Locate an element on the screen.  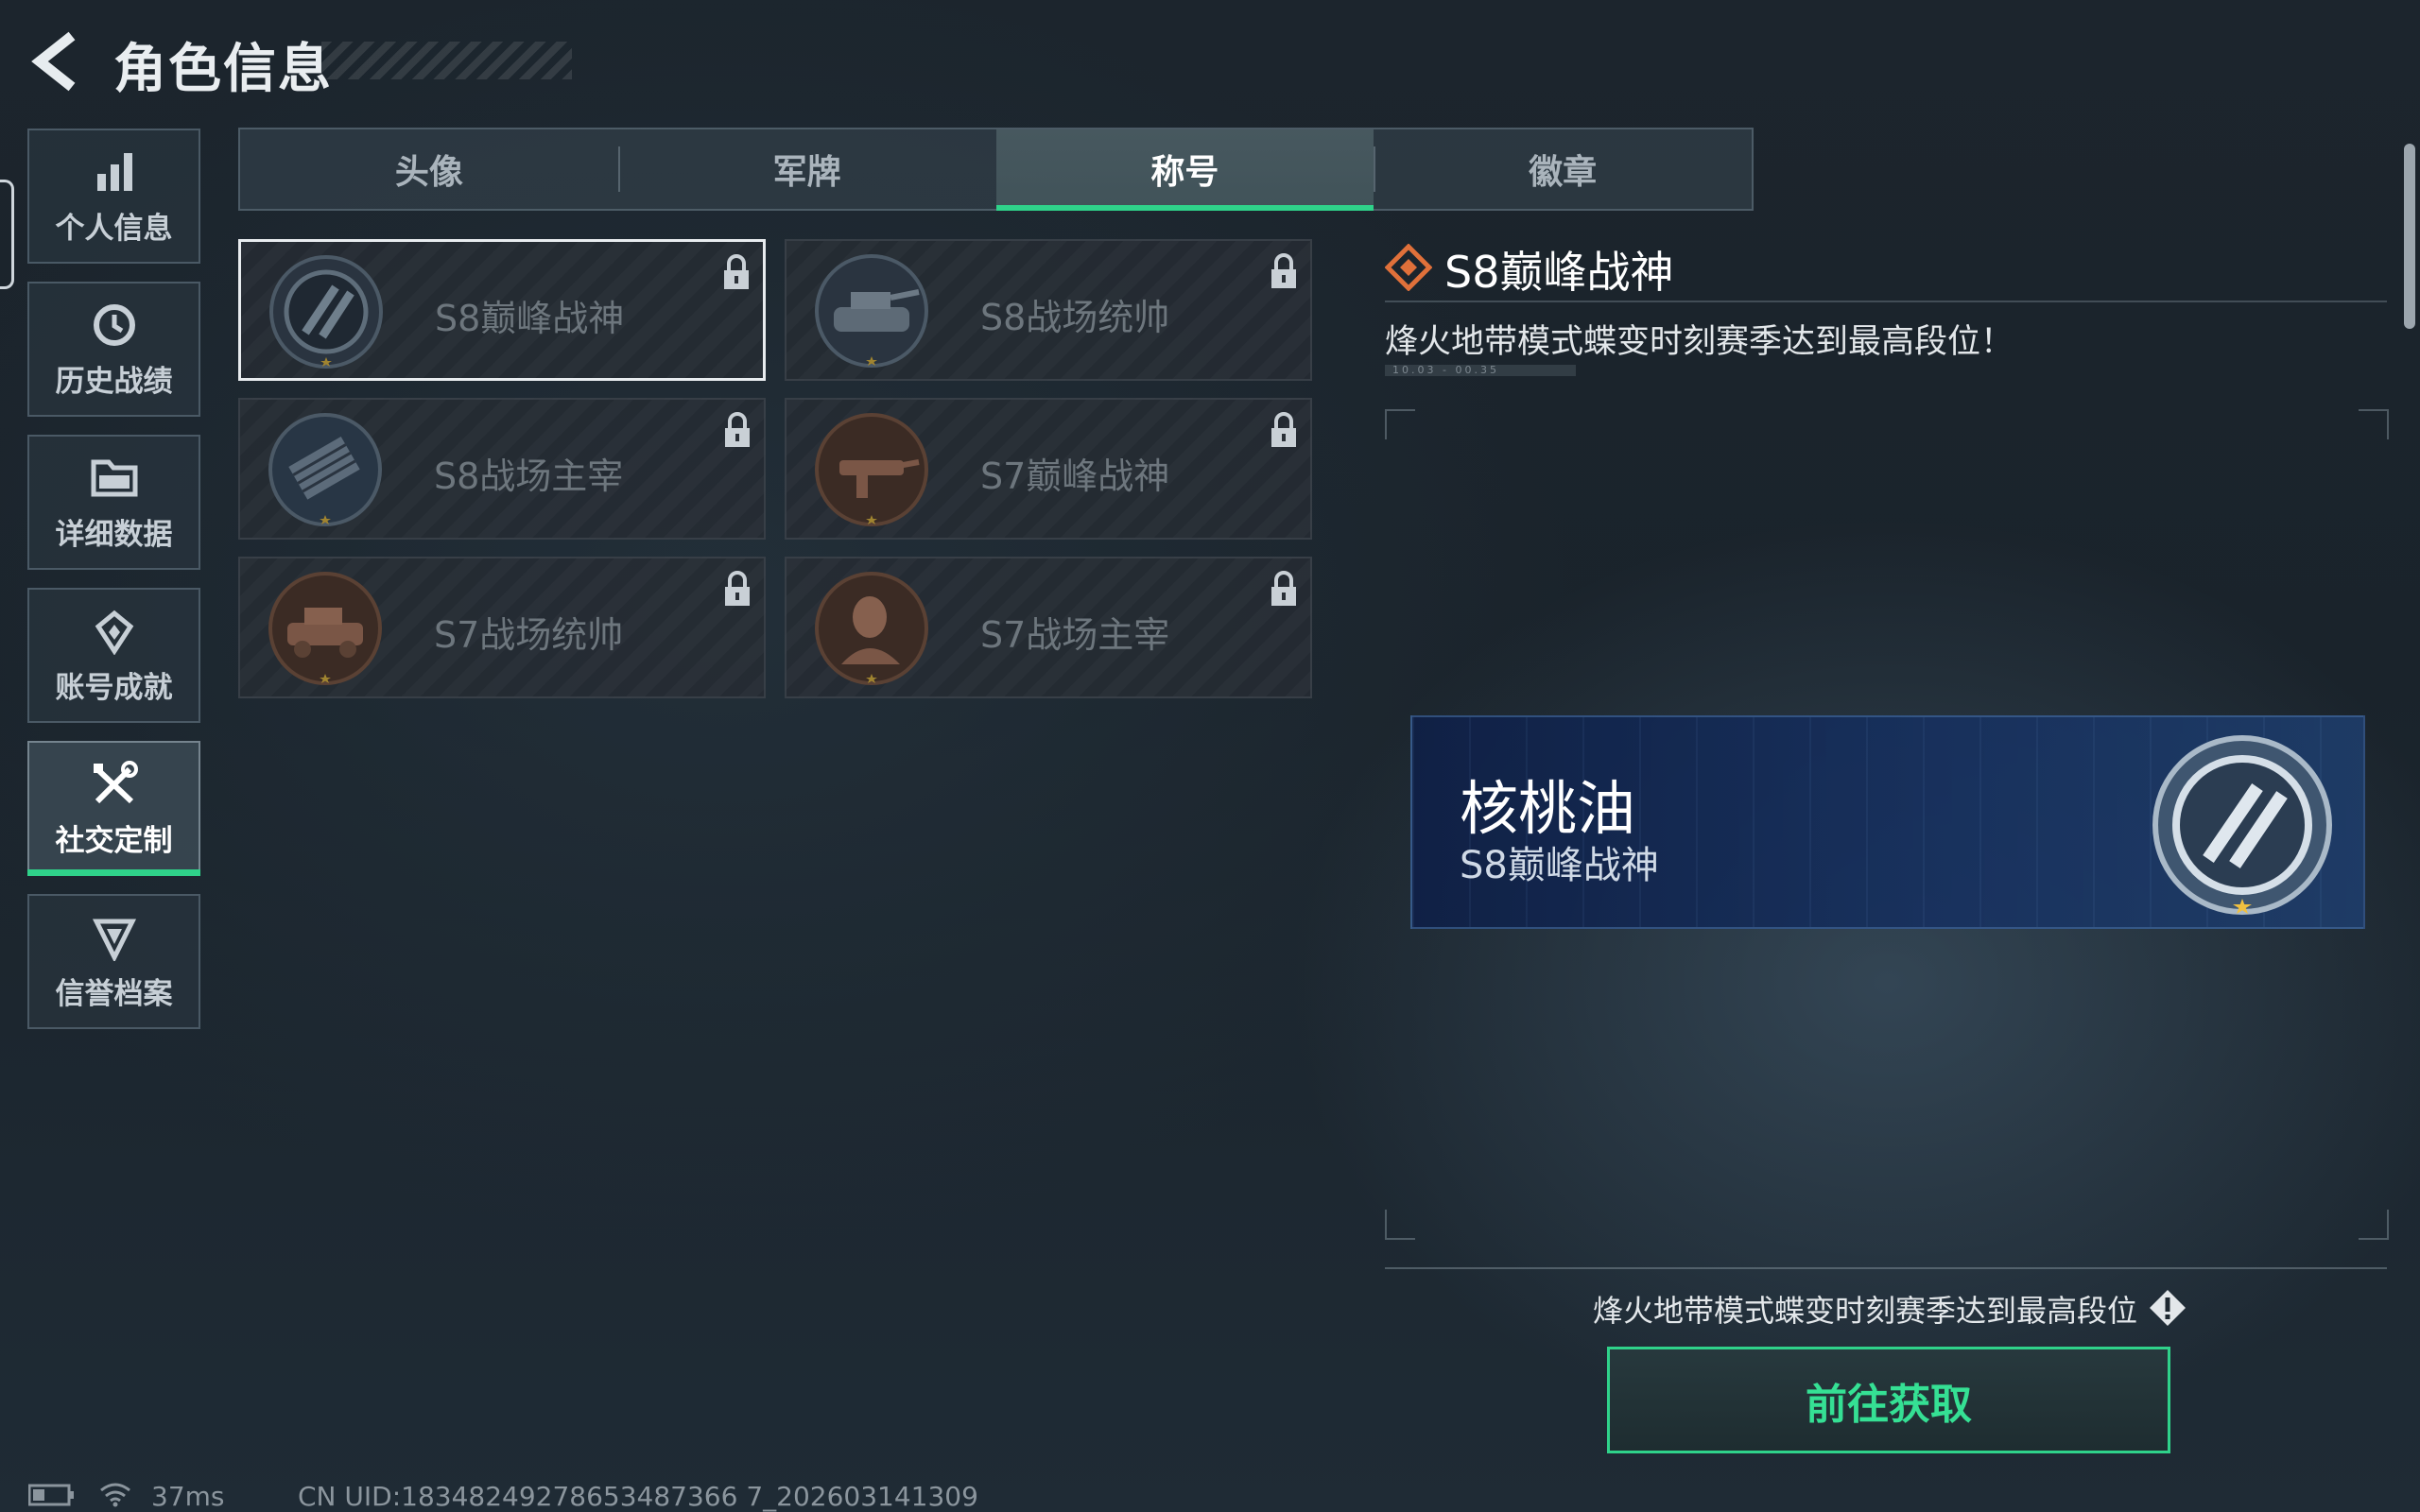
tab-avatar: 头像 is located at coordinates (429, 169).